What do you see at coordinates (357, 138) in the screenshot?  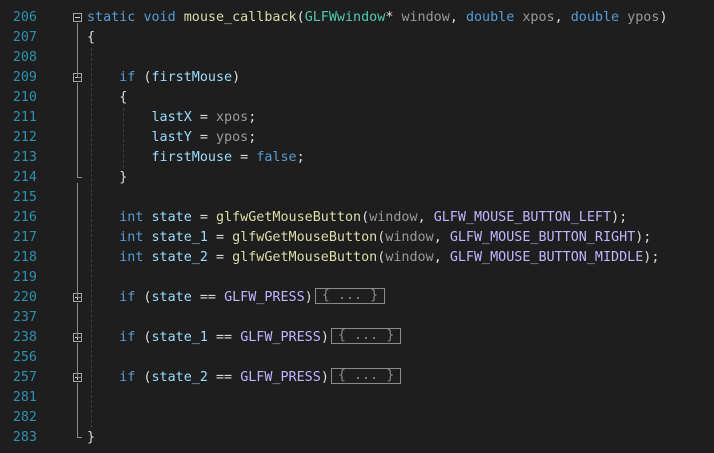 I see `code-line: 212 lastY = ypos;` at bounding box center [357, 138].